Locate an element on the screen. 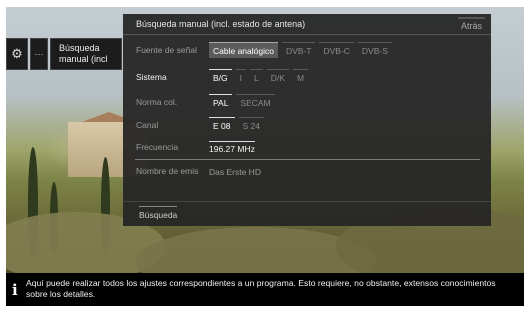 This screenshot has height=310, width=530. row-color-norm: Norma col. PAL SECAM is located at coordinates (307, 102).